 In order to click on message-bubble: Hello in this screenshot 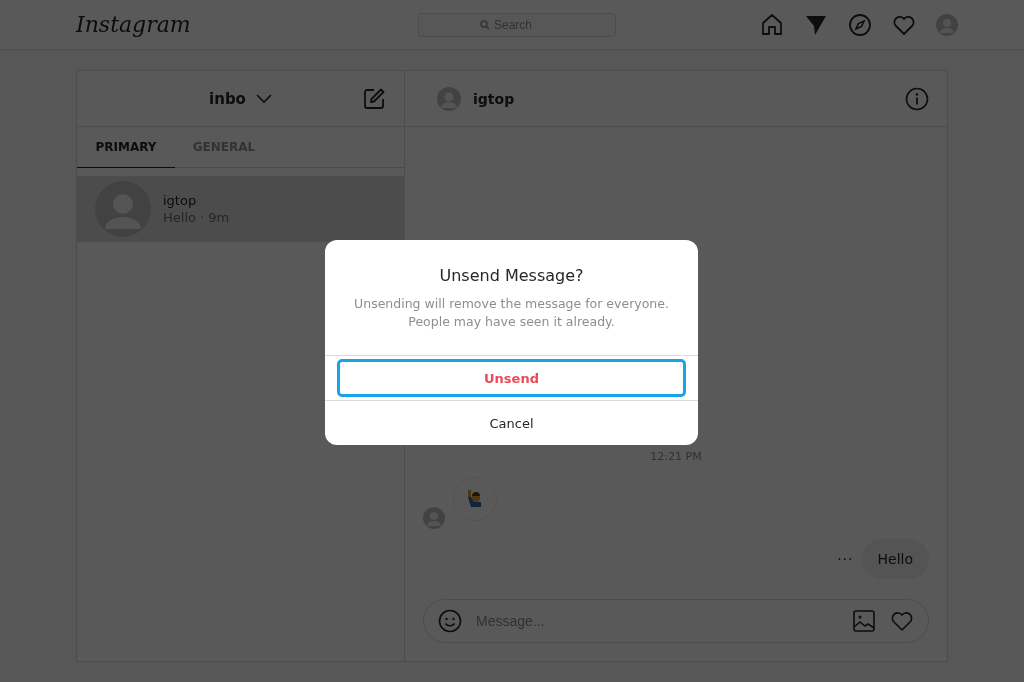, I will do `click(895, 559)`.